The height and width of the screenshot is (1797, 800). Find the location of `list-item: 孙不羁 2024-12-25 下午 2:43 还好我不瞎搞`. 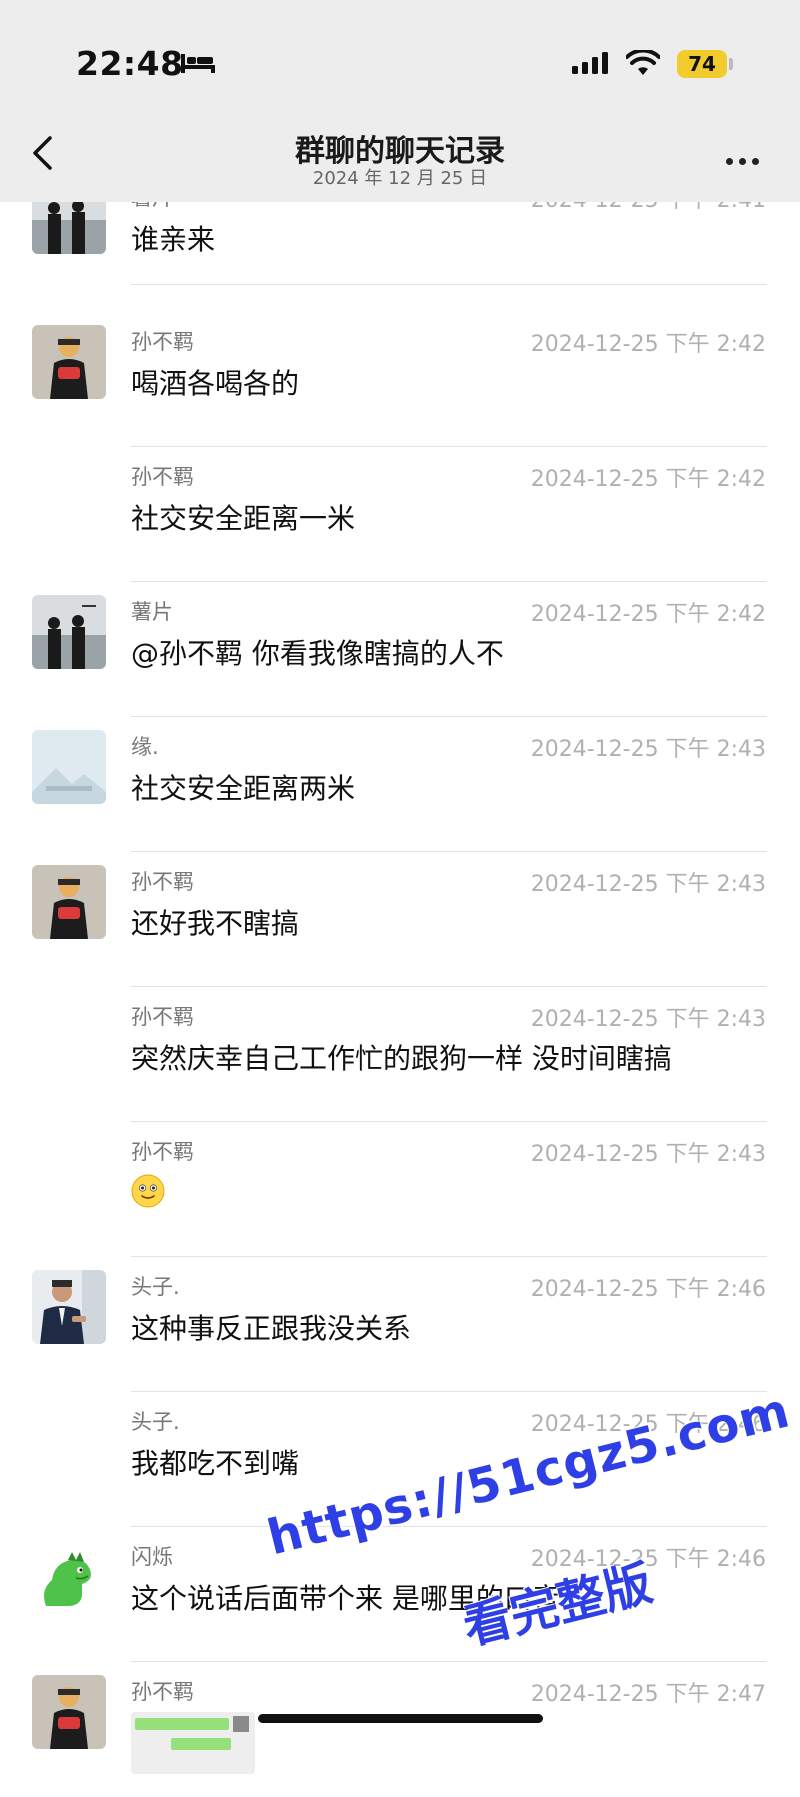

list-item: 孙不羁 2024-12-25 下午 2:43 还好我不瞎搞 is located at coordinates (400, 919).